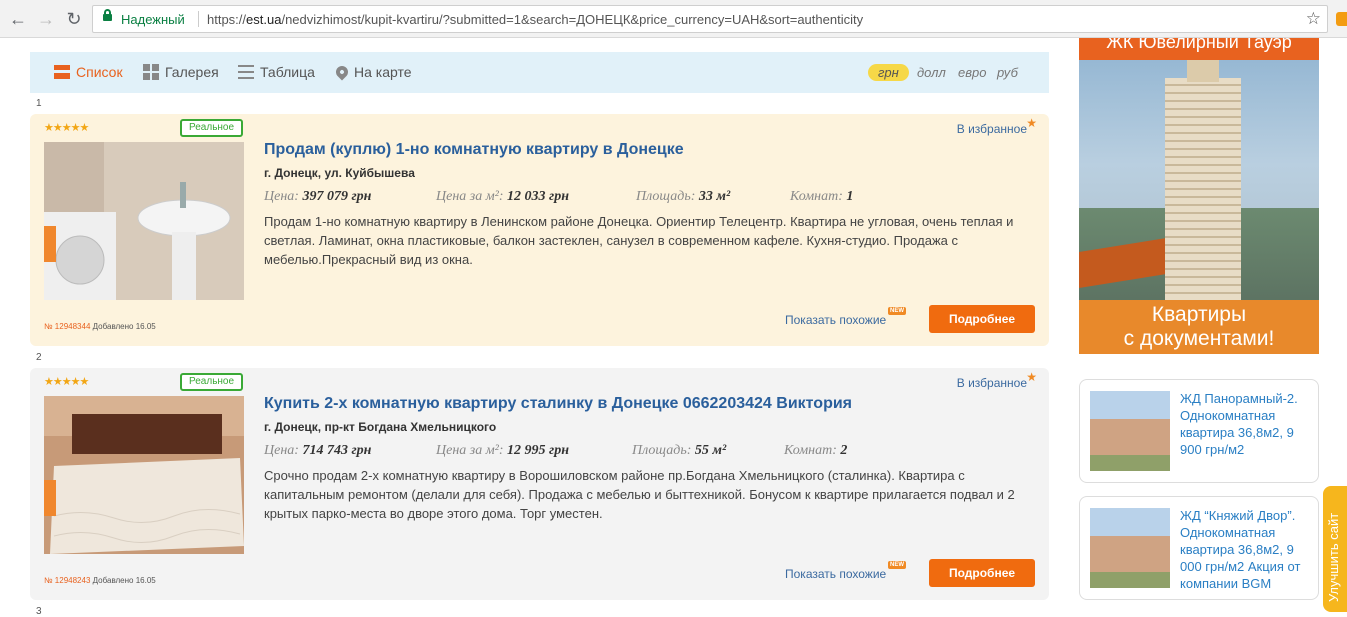  What do you see at coordinates (972, 72) in the screenshot?
I see `currency-eur: евро` at bounding box center [972, 72].